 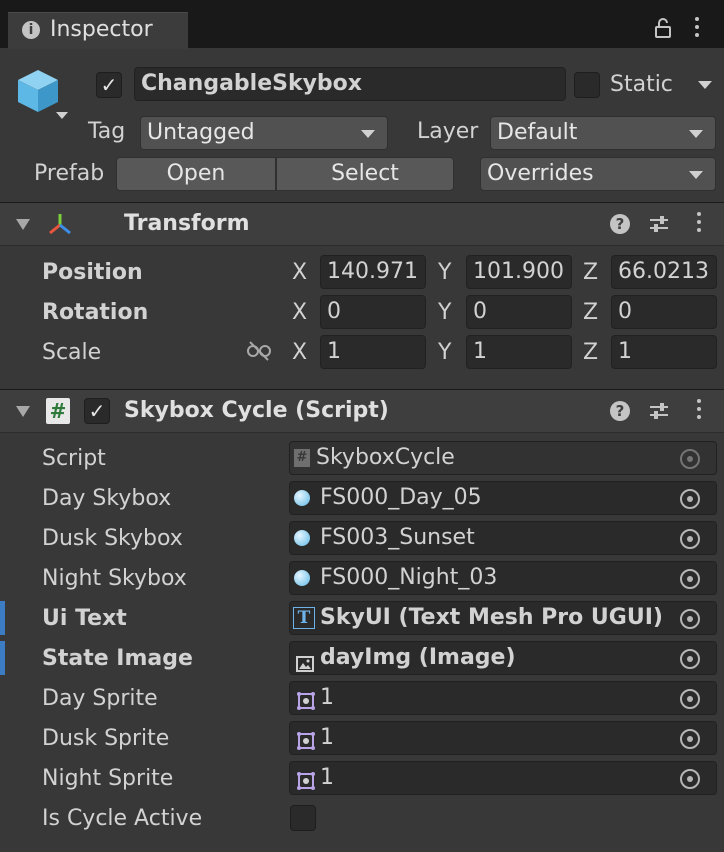 I want to click on prefab-open-button: Open, so click(x=196, y=174).